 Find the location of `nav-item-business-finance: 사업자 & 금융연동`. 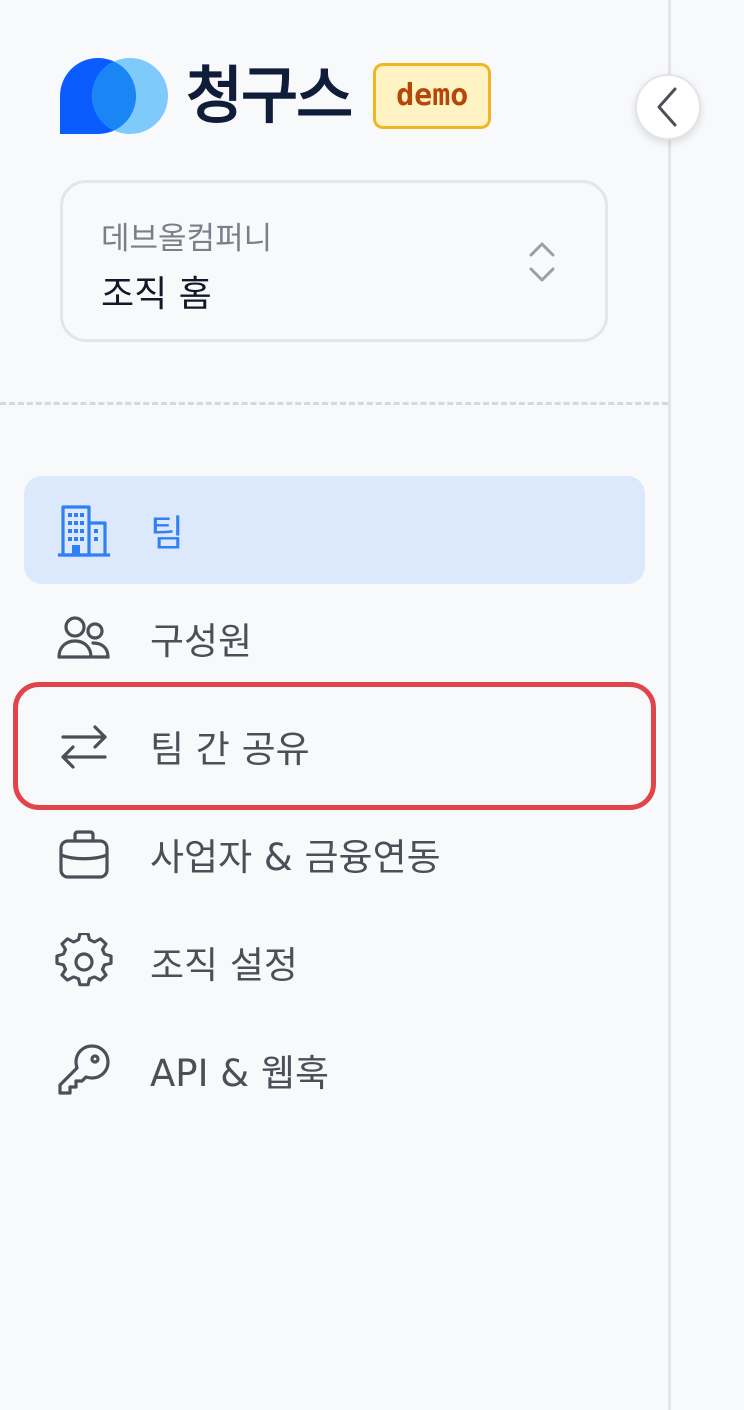

nav-item-business-finance: 사업자 & 금융연동 is located at coordinates (334, 854).